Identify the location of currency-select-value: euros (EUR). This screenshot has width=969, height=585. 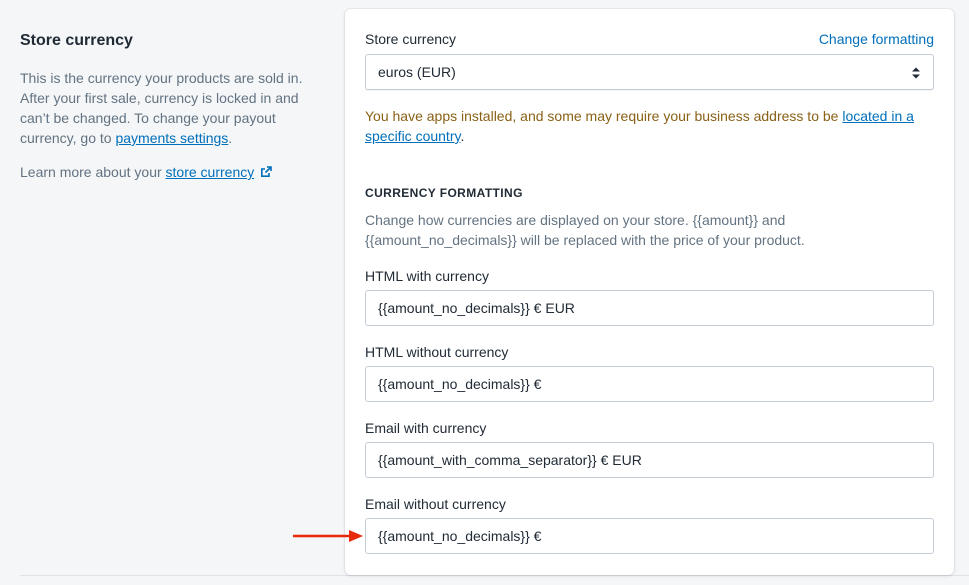
(417, 72).